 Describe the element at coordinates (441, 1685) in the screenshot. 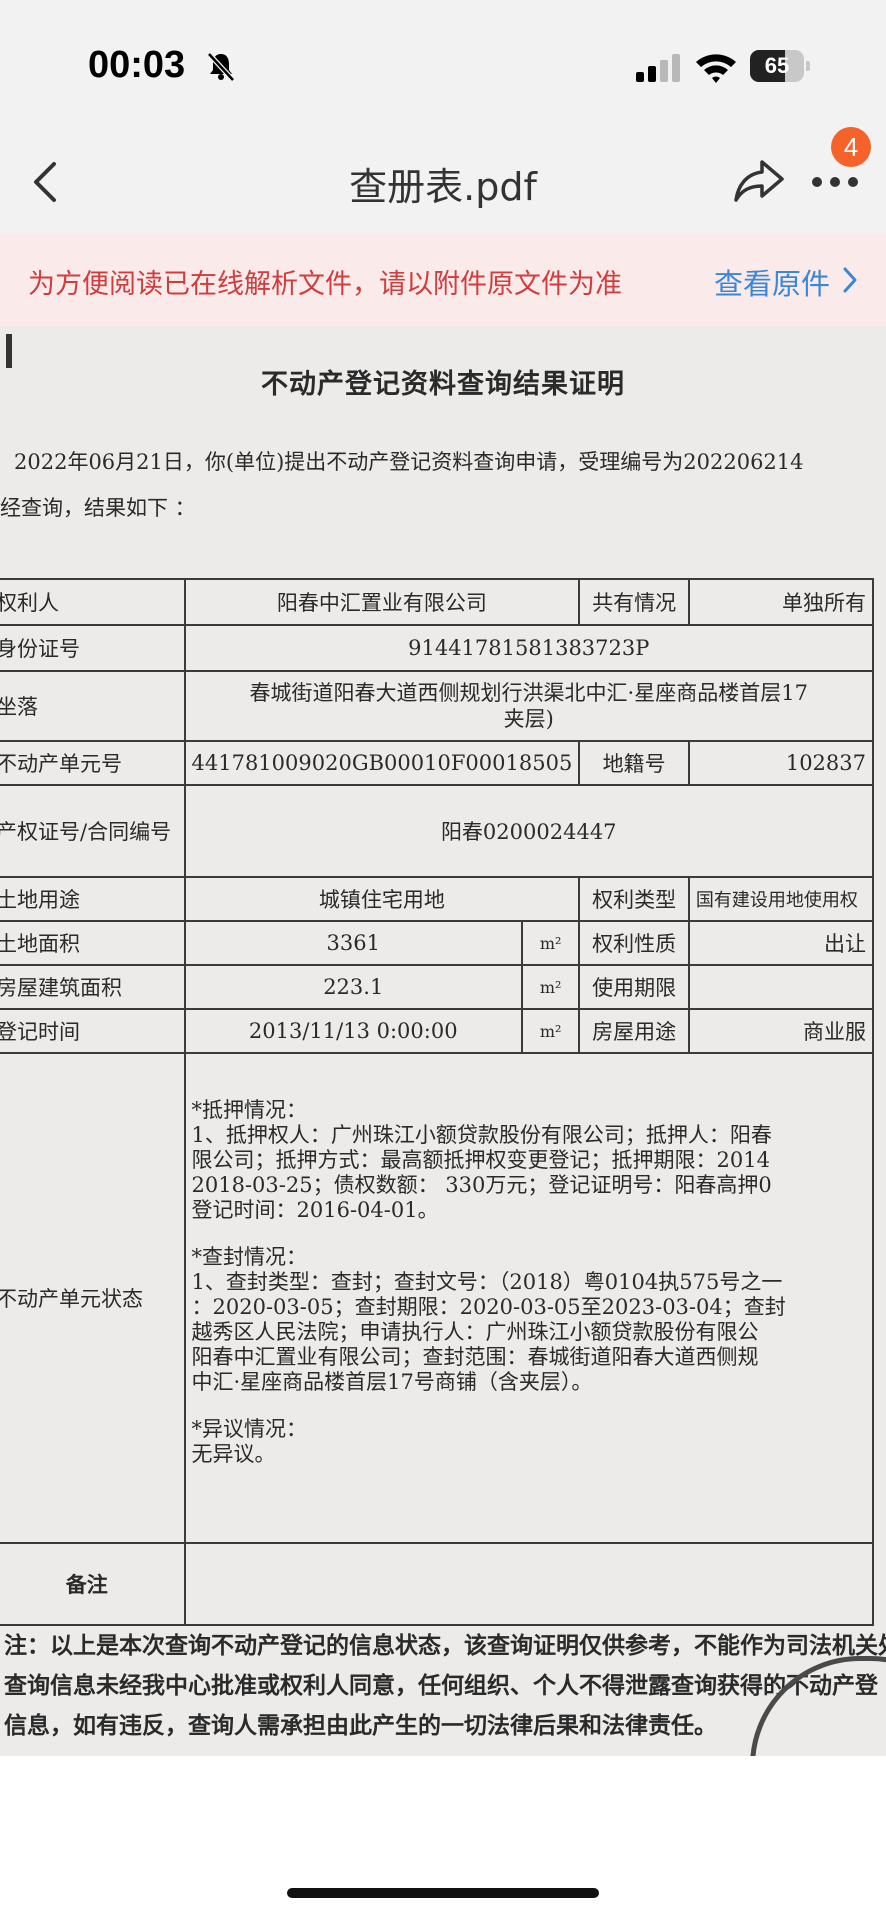

I see `footer-line-2: 查询信息未经我中心批准或权利人同意，任何组织、个人不得泄露查询获得的不动产登` at that location.